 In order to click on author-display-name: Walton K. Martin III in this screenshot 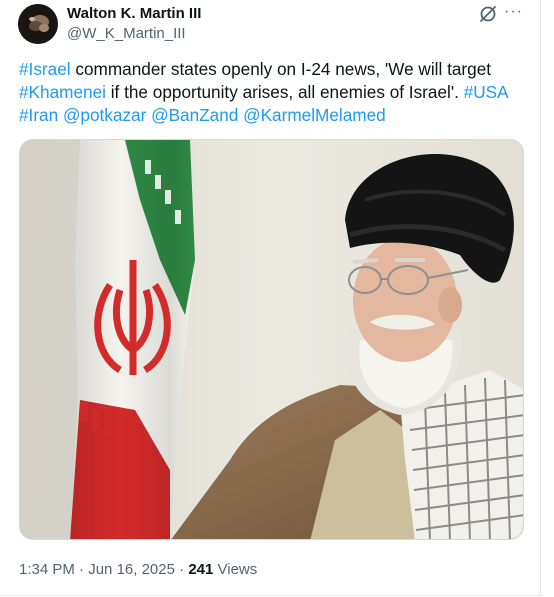, I will do `click(134, 13)`.